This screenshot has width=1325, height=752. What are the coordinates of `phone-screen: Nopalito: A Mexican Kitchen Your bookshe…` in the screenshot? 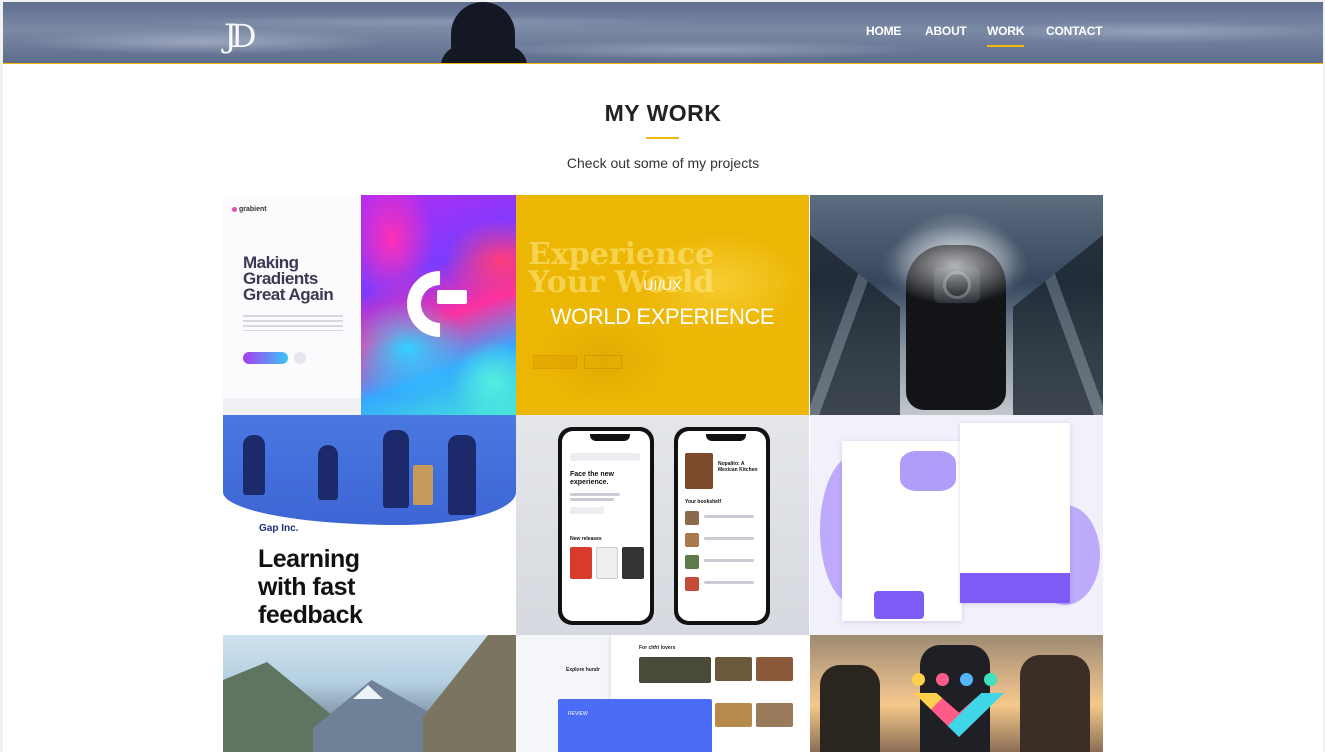 It's located at (722, 526).